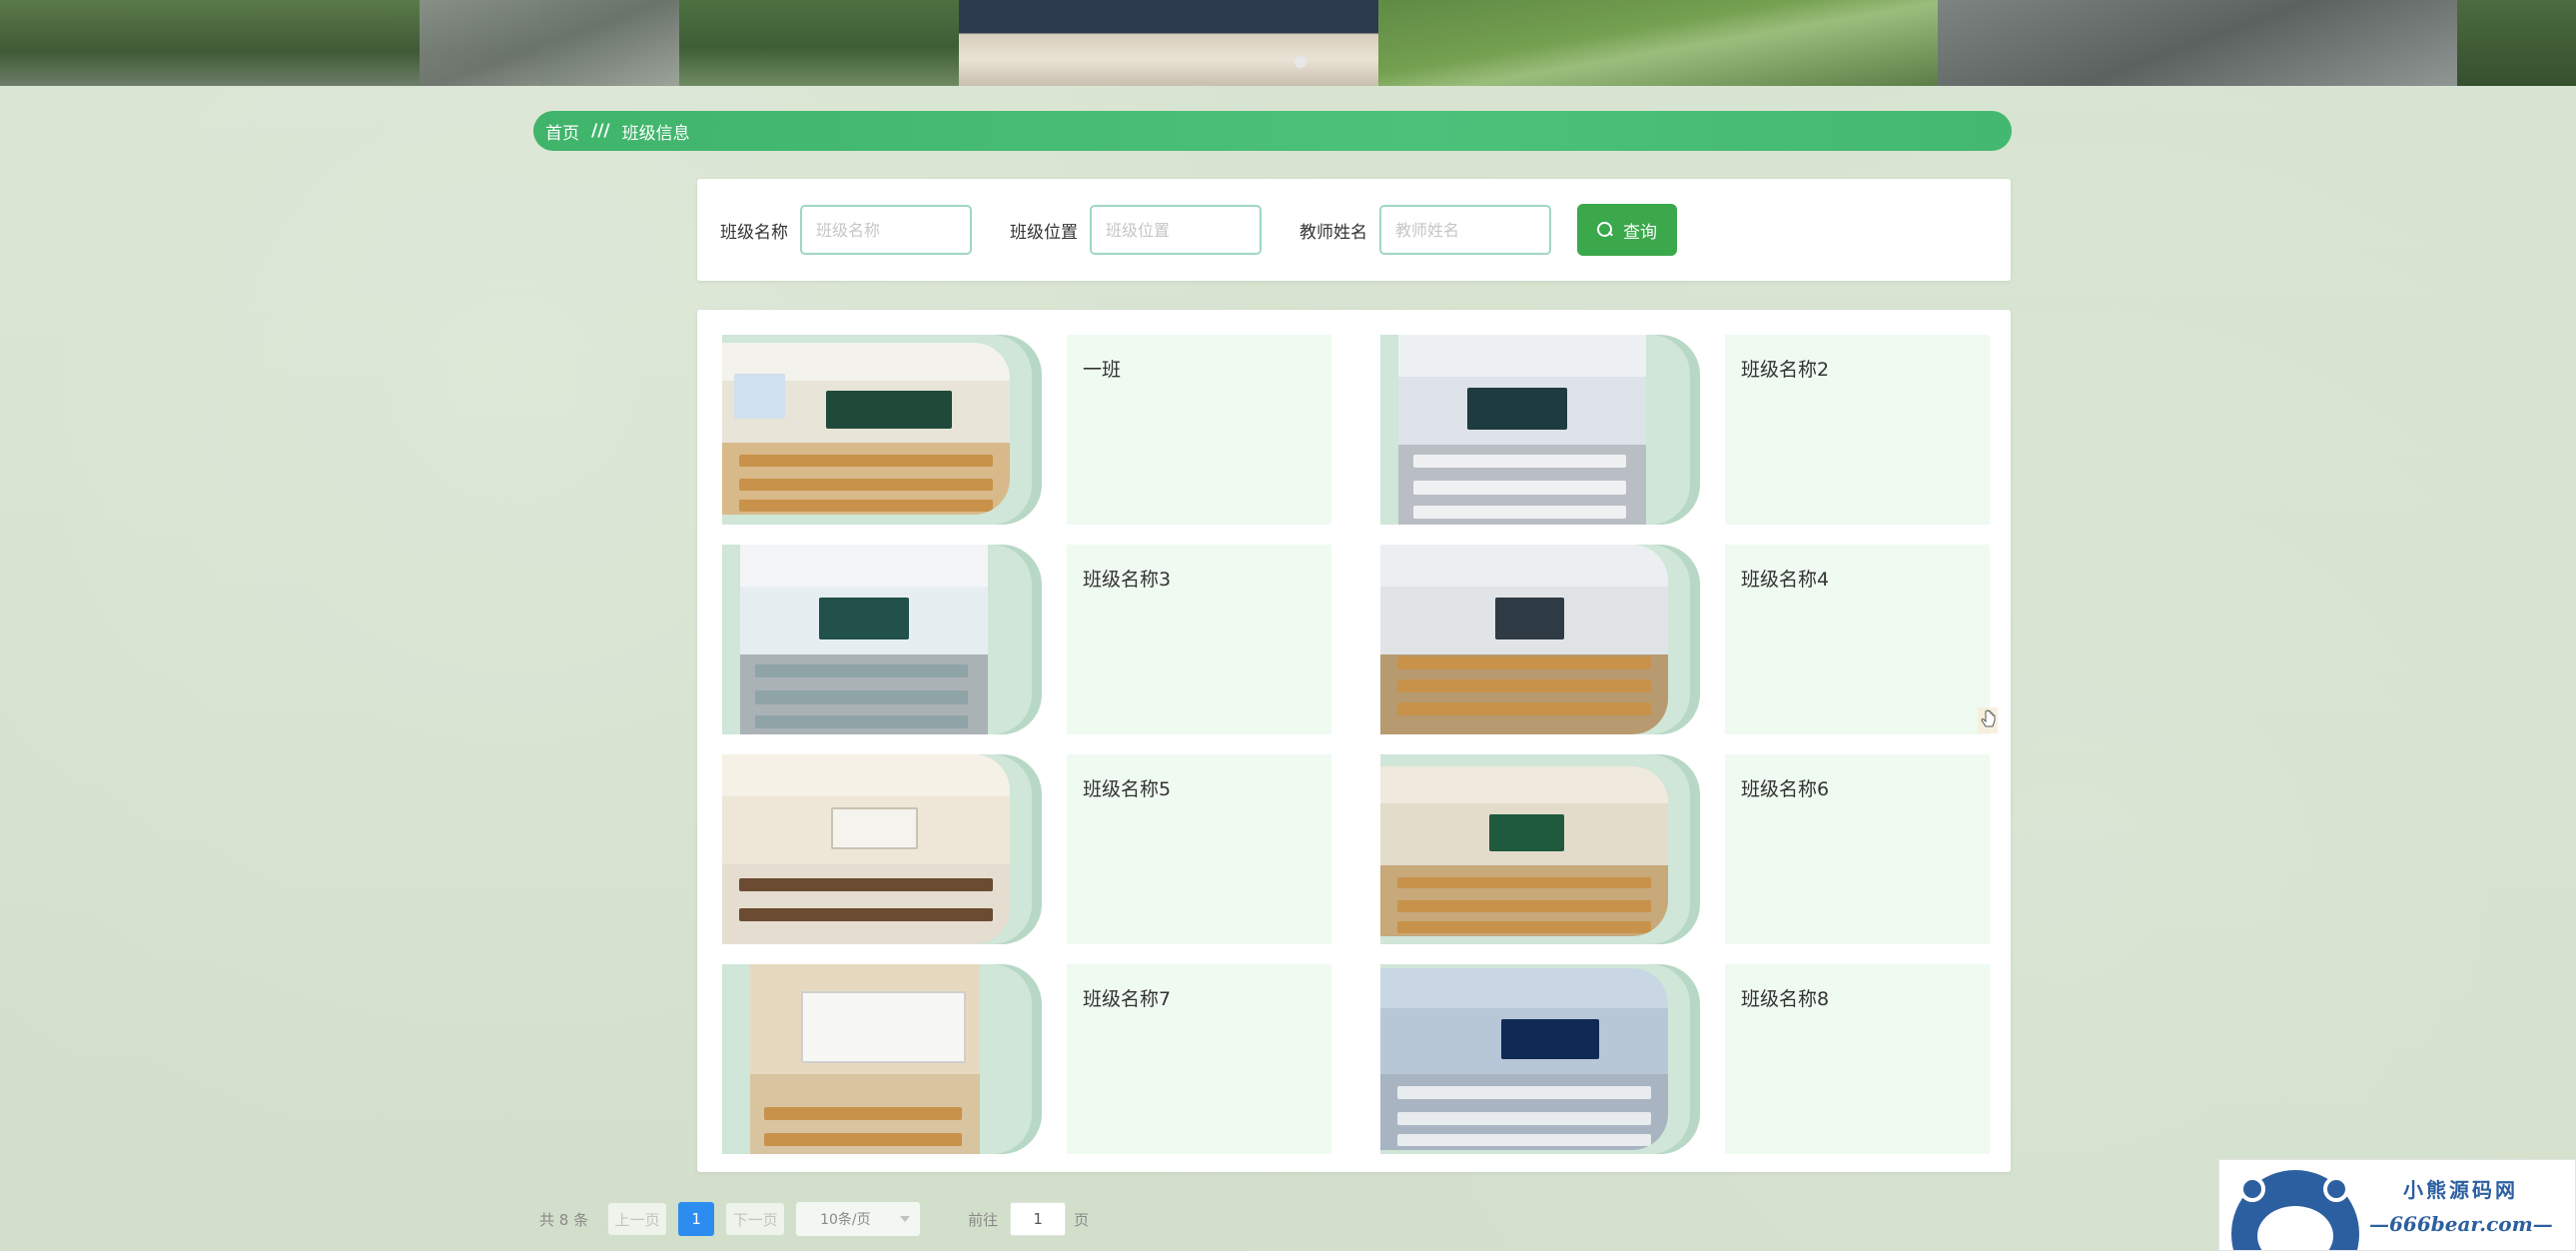 The image size is (2576, 1251). What do you see at coordinates (1785, 578) in the screenshot?
I see `class-name: 班级名称4` at bounding box center [1785, 578].